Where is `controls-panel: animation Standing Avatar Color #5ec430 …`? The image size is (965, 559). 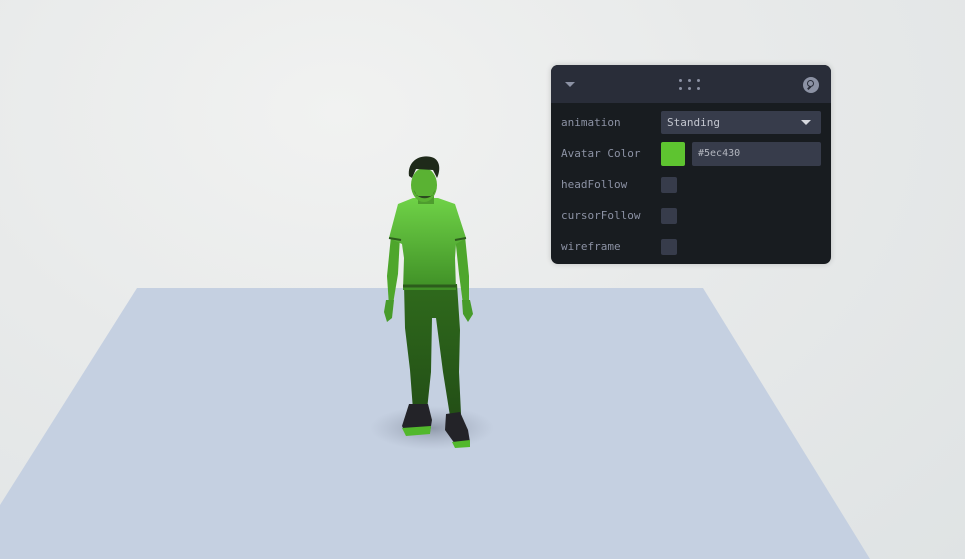 controls-panel: animation Standing Avatar Color #5ec430 … is located at coordinates (691, 164).